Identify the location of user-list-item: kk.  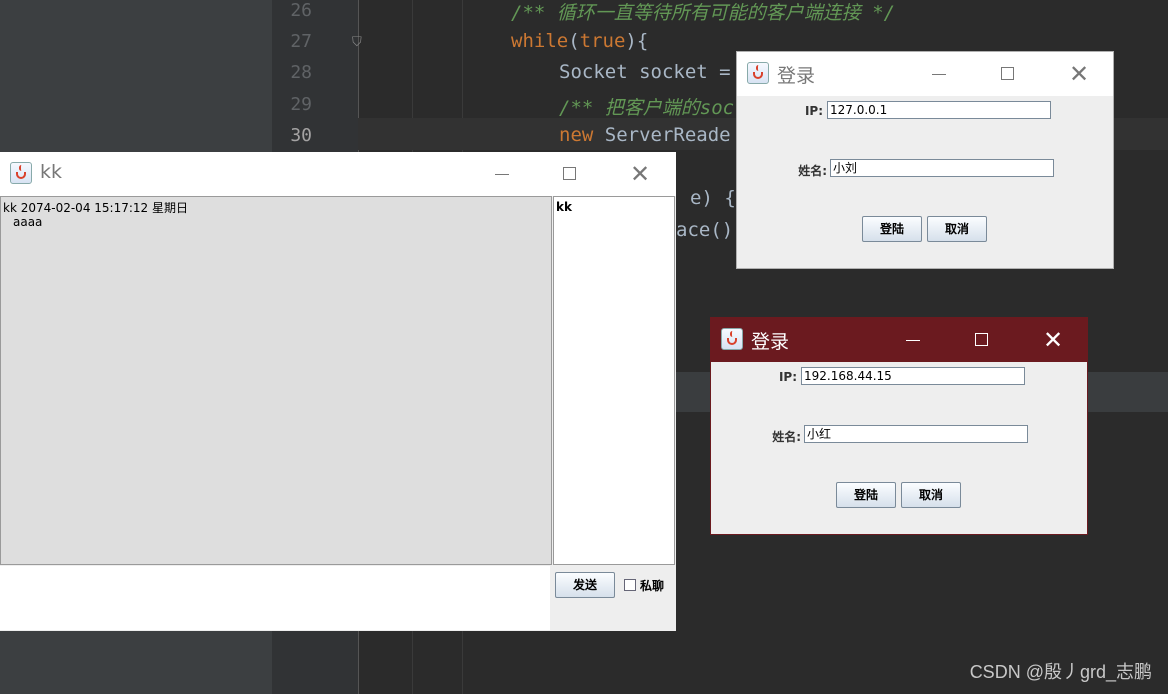
(564, 207).